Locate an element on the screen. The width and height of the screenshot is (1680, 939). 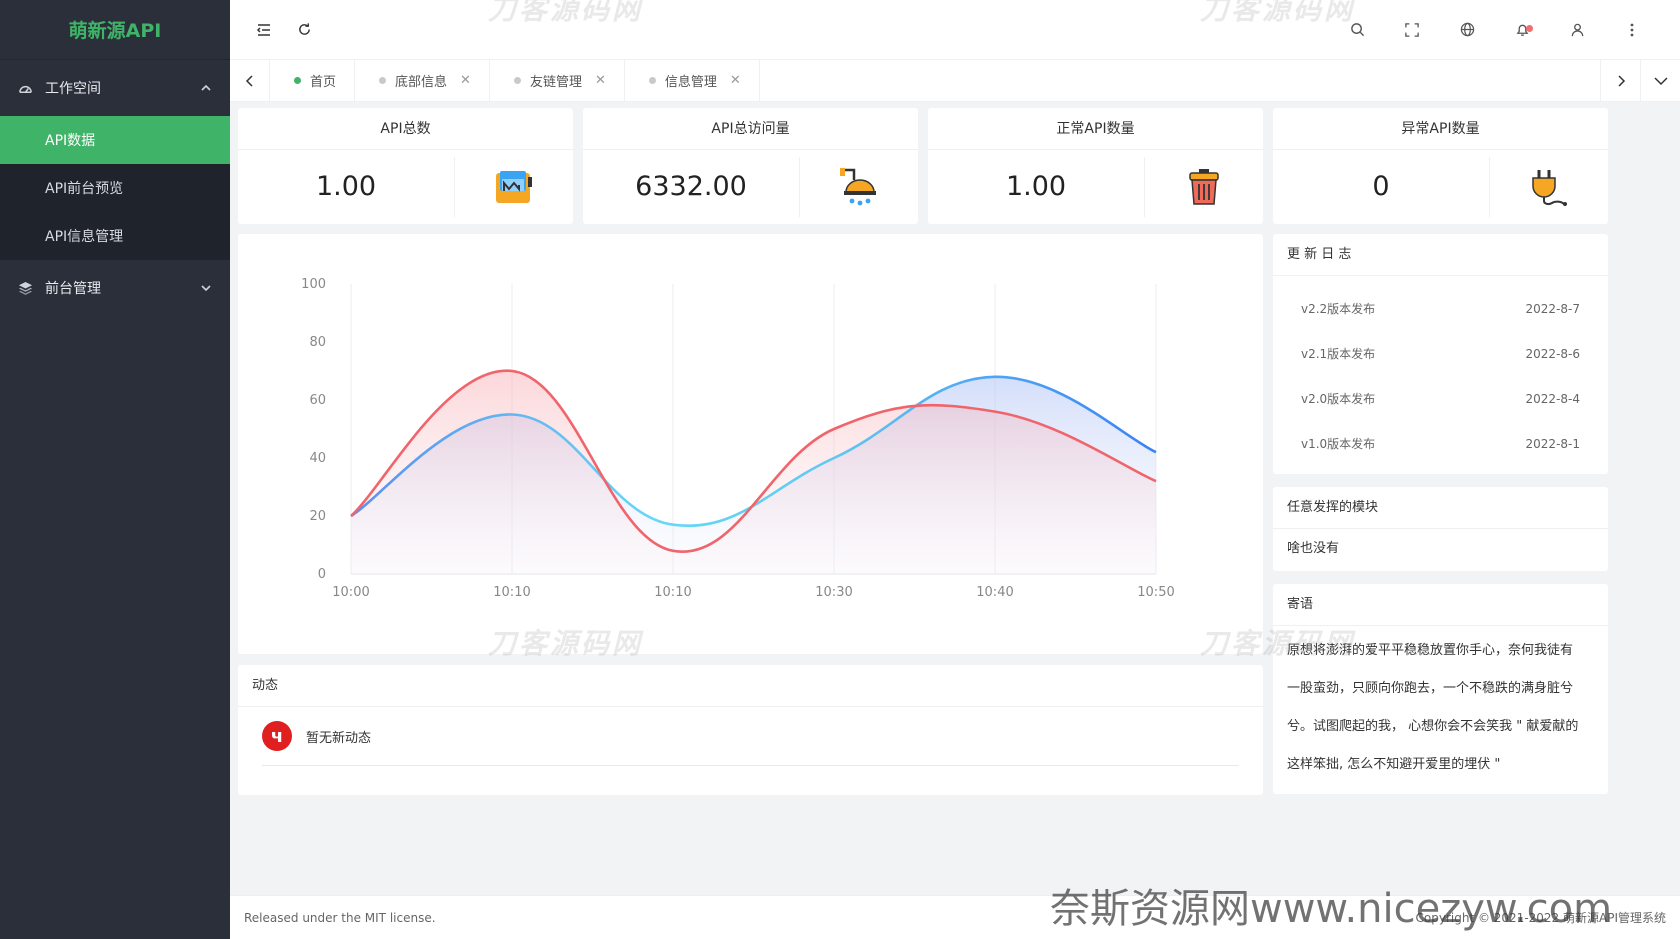
stat-title: 异常API数量 is located at coordinates (1440, 129).